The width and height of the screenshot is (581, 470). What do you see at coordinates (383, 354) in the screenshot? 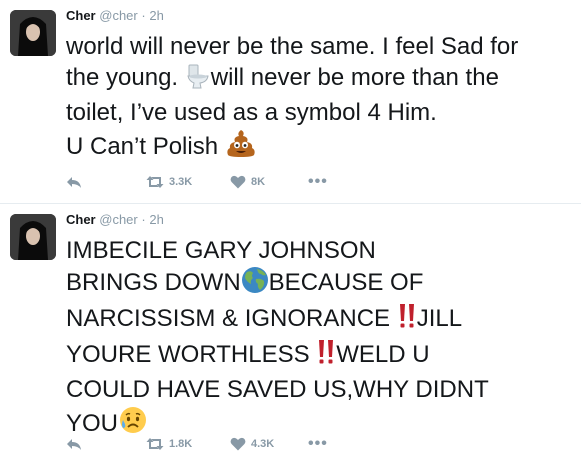
I see `text-segment: WELD U` at bounding box center [383, 354].